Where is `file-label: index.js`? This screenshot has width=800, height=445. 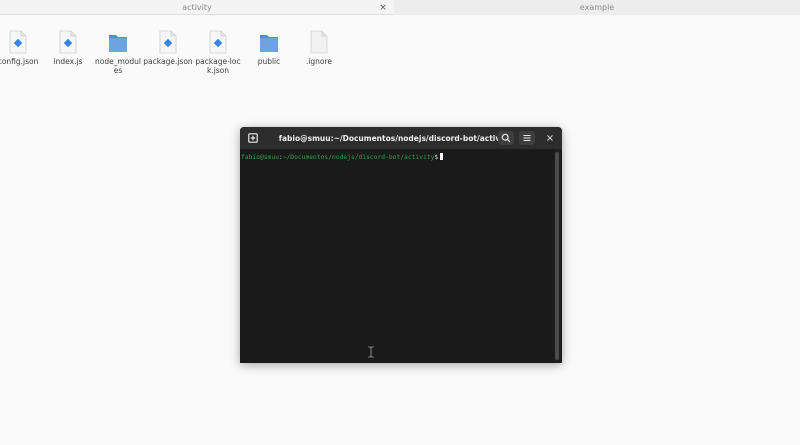
file-label: index.js is located at coordinates (68, 61).